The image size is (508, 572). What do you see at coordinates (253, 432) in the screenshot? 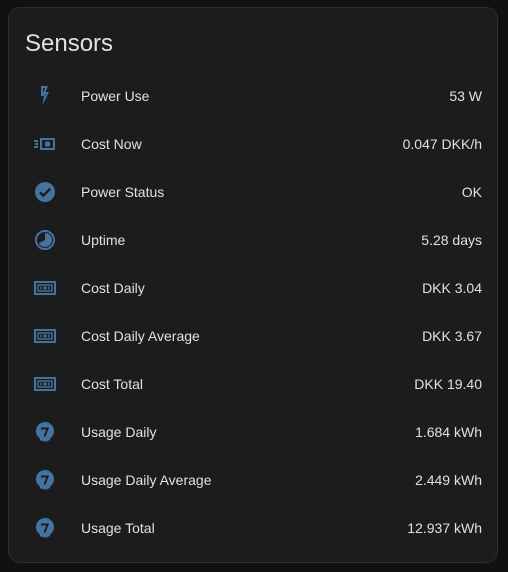
I see `sensor-row-usage-daily: Usage Daily 1.684 kWh` at bounding box center [253, 432].